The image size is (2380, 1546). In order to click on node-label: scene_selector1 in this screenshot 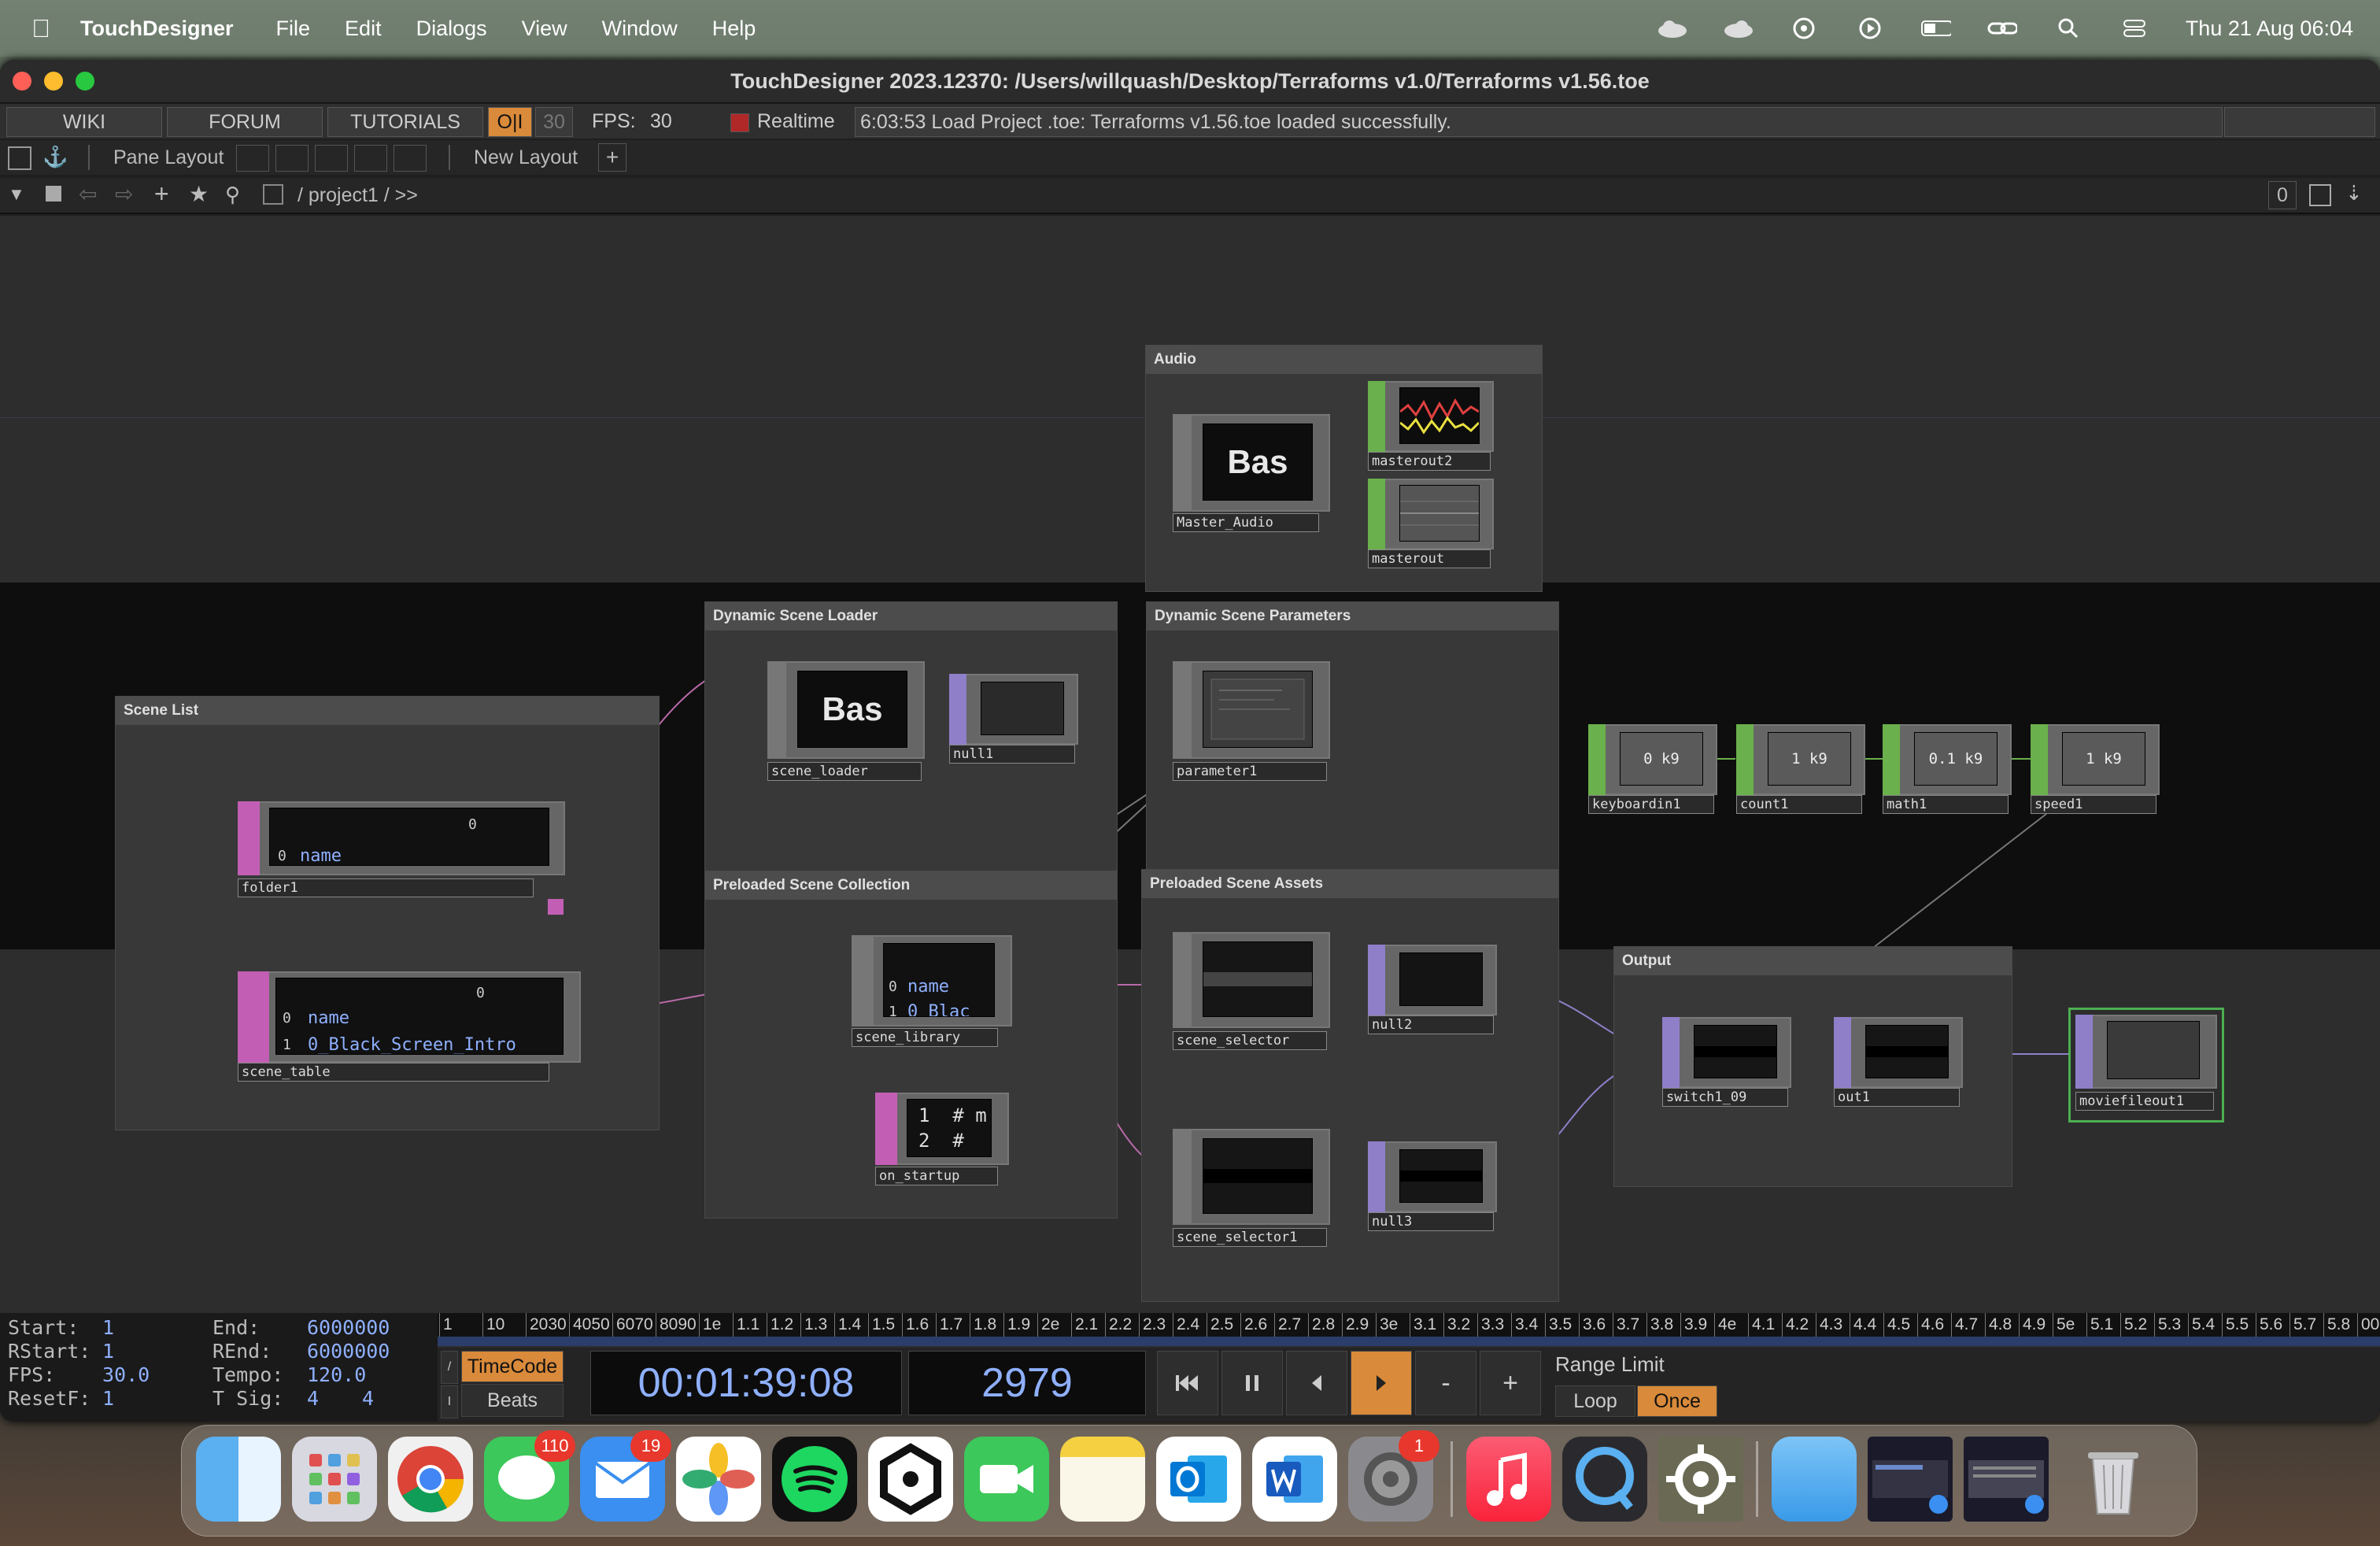, I will do `click(1250, 1237)`.